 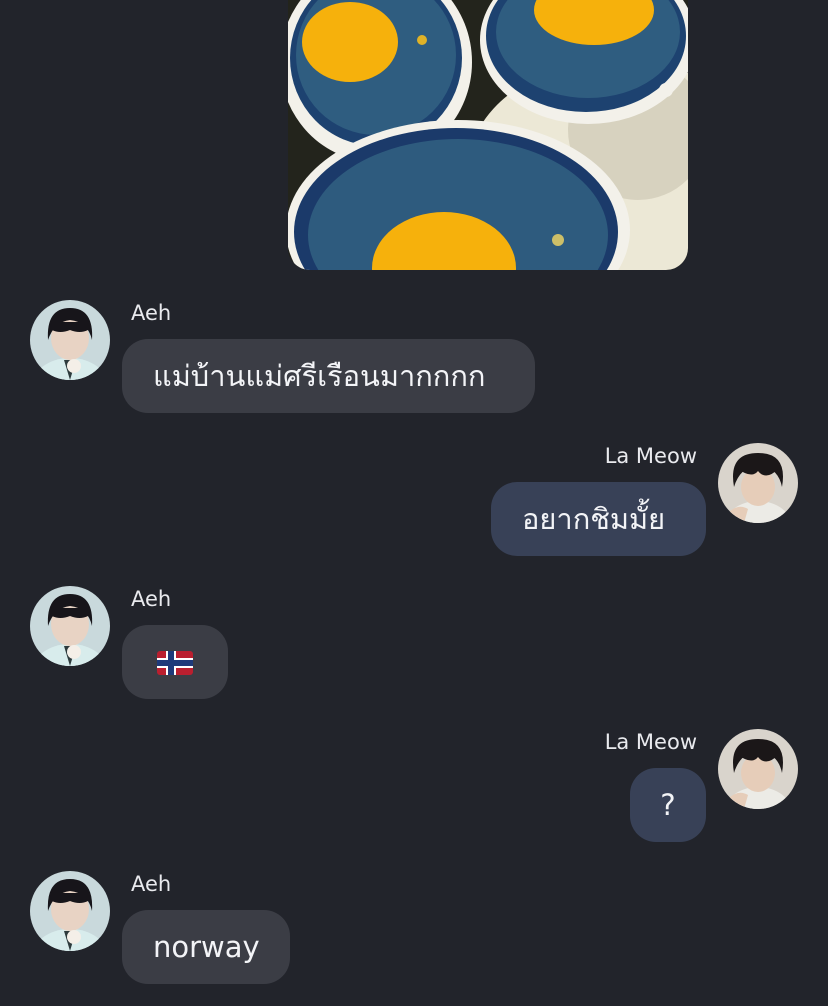 I want to click on photo-image, so click(x=488, y=135).